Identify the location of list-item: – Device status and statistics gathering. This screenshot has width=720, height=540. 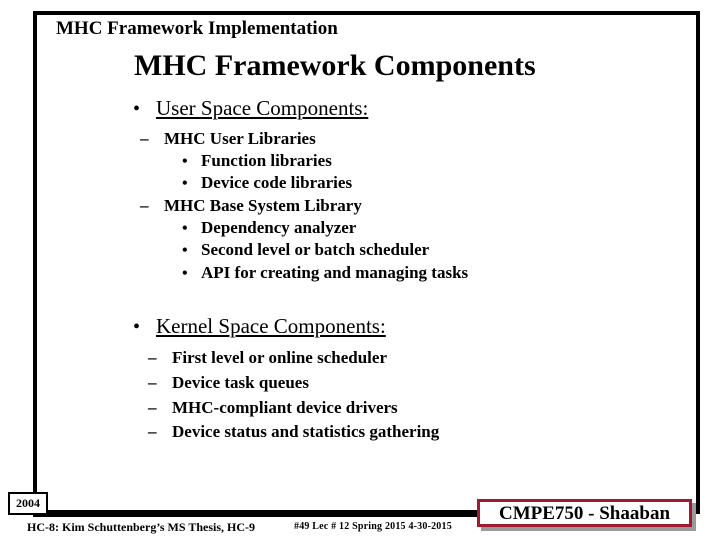
(360, 432).